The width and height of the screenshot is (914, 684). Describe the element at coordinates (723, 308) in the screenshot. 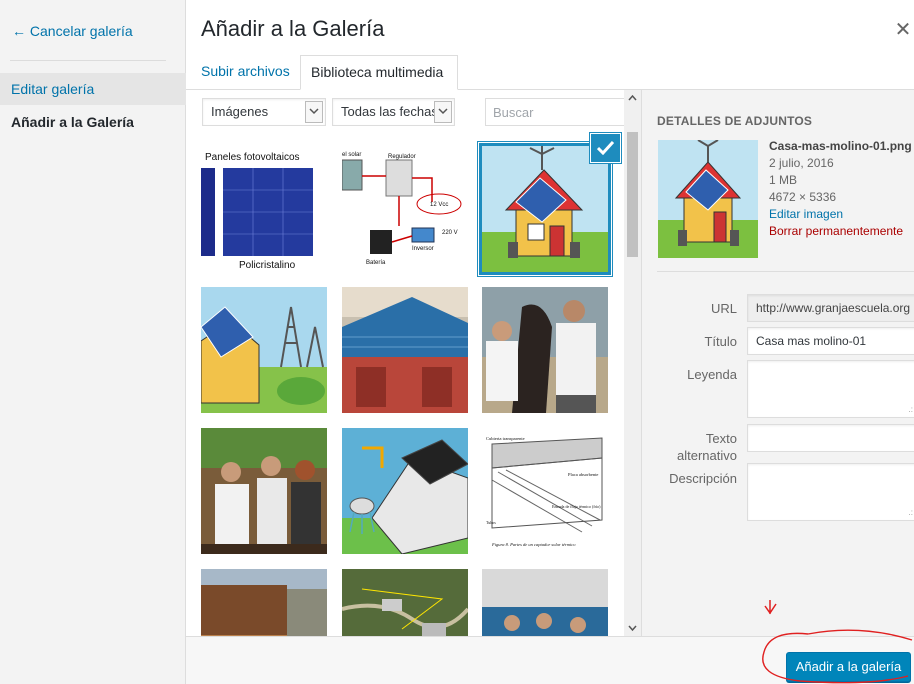

I see `url-label: URL` at that location.